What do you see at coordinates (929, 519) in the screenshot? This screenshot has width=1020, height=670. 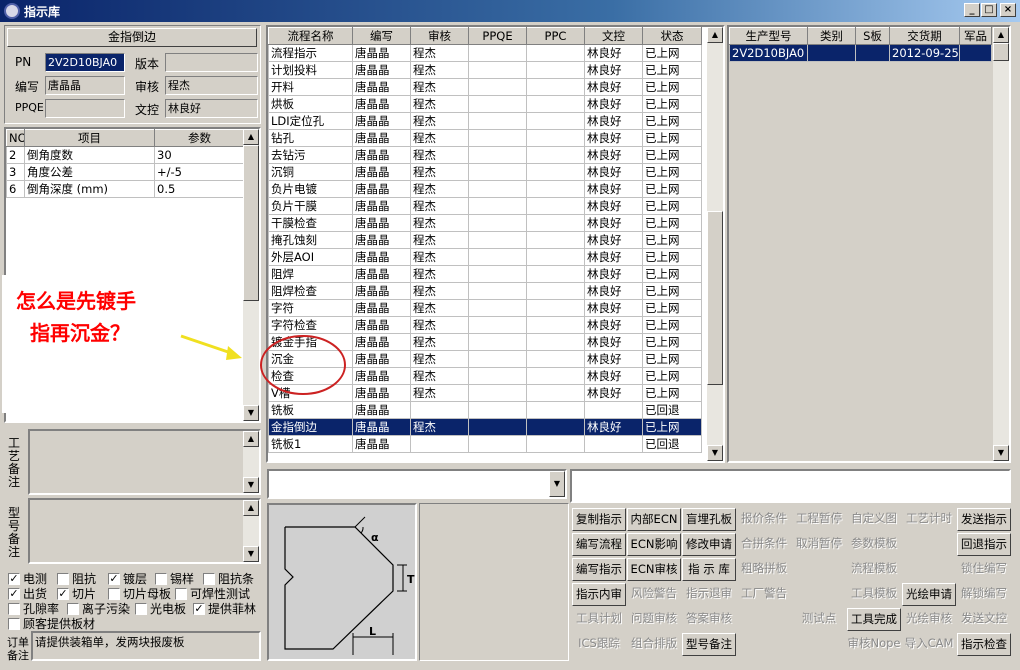 I see `action-button: 工艺计时` at bounding box center [929, 519].